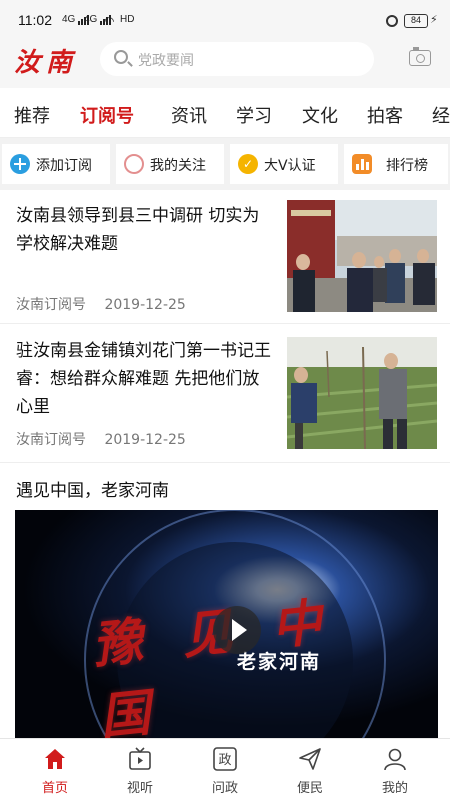  Describe the element at coordinates (138, 230) in the screenshot. I see `news-title: 汝南县领导到县三中调研 切实为学校解决难题` at that location.